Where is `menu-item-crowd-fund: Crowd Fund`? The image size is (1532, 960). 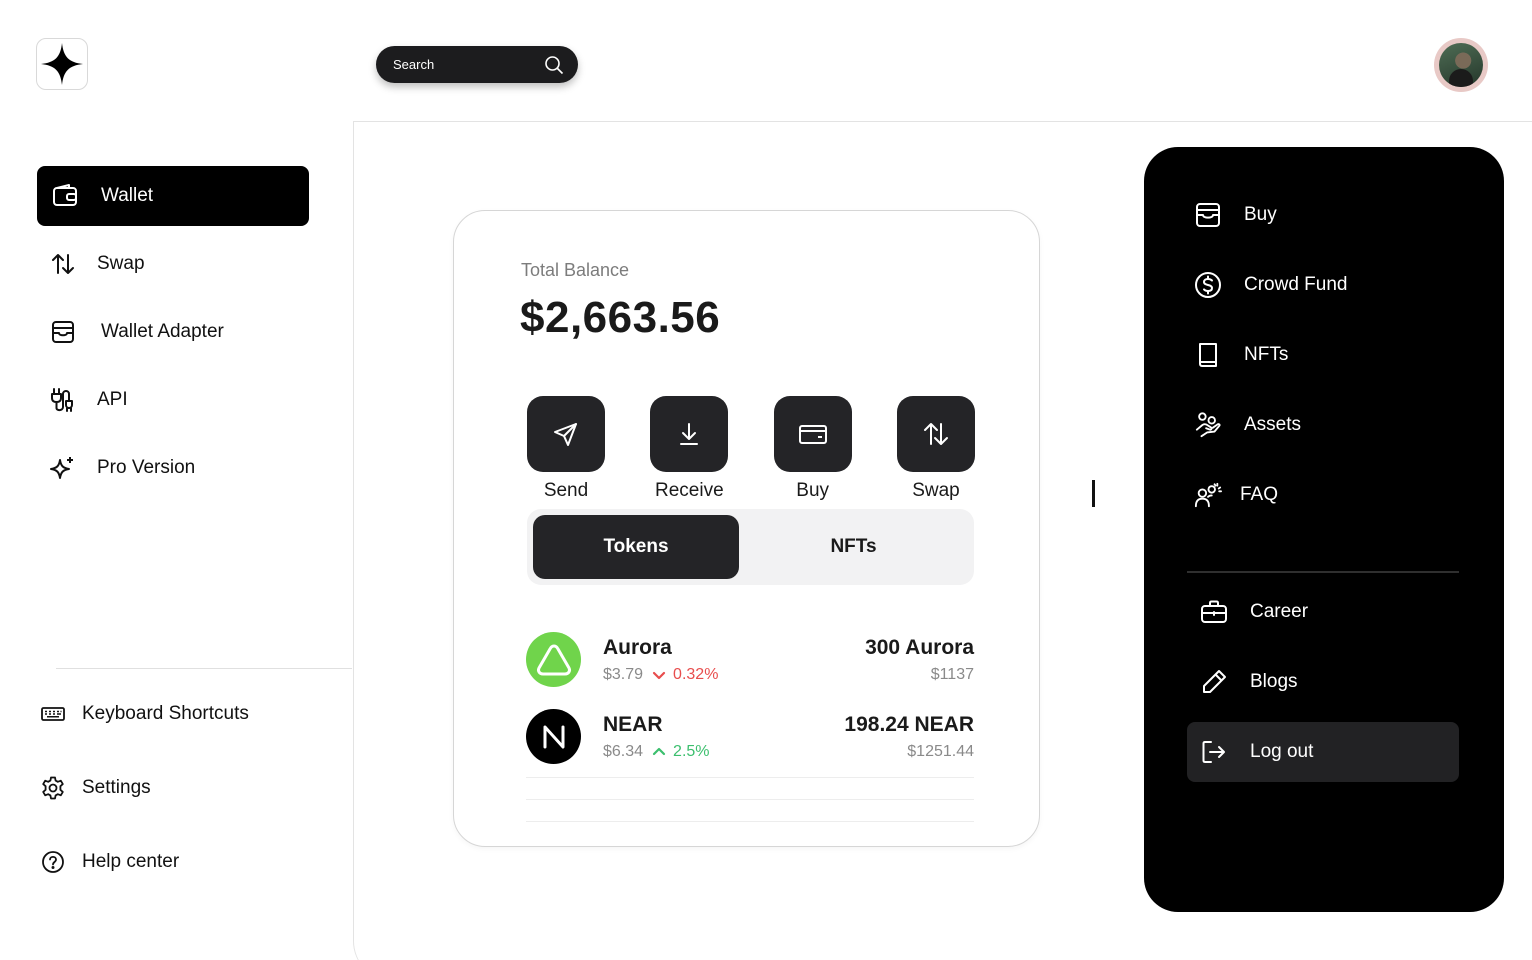
menu-item-crowd-fund: Crowd Fund is located at coordinates (1271, 285).